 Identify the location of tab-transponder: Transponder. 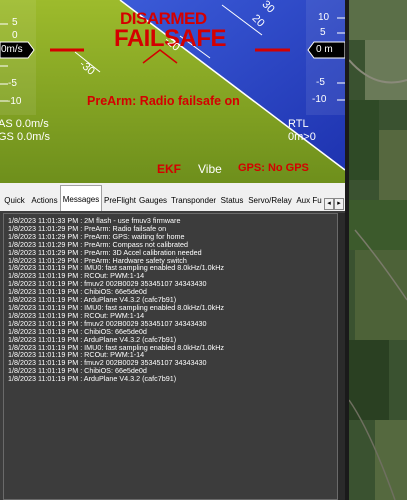
(193, 200).